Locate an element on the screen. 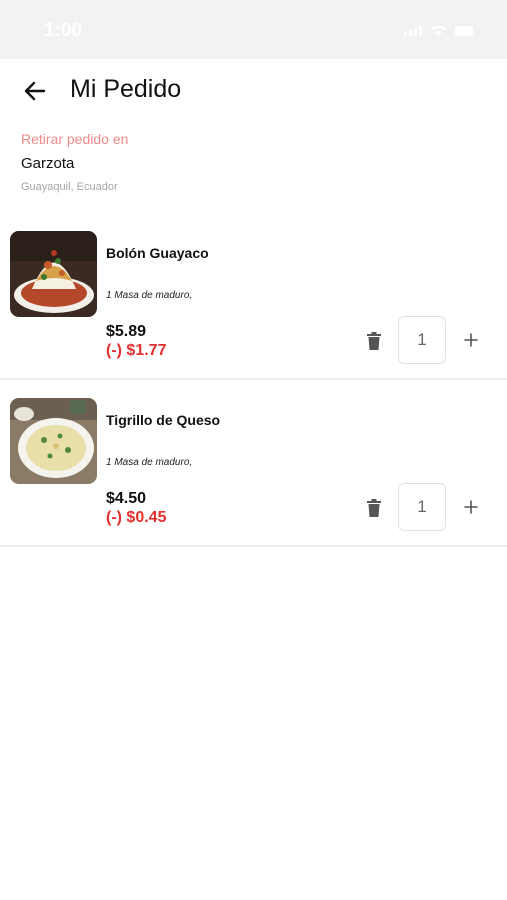 This screenshot has width=507, height=900. tigrillo-photo is located at coordinates (53, 441).